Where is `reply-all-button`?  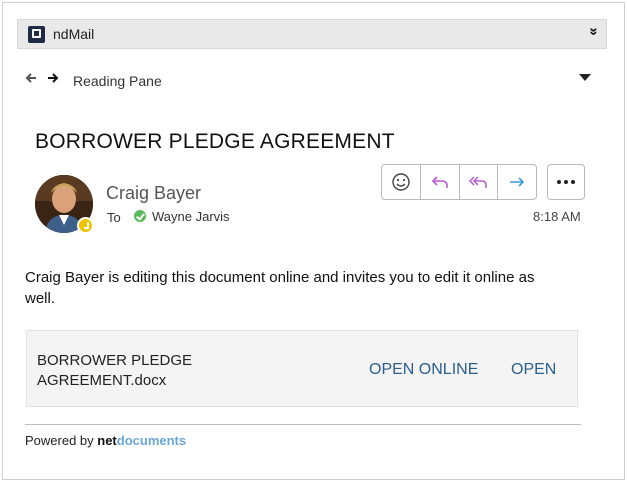
reply-all-button is located at coordinates (478, 182).